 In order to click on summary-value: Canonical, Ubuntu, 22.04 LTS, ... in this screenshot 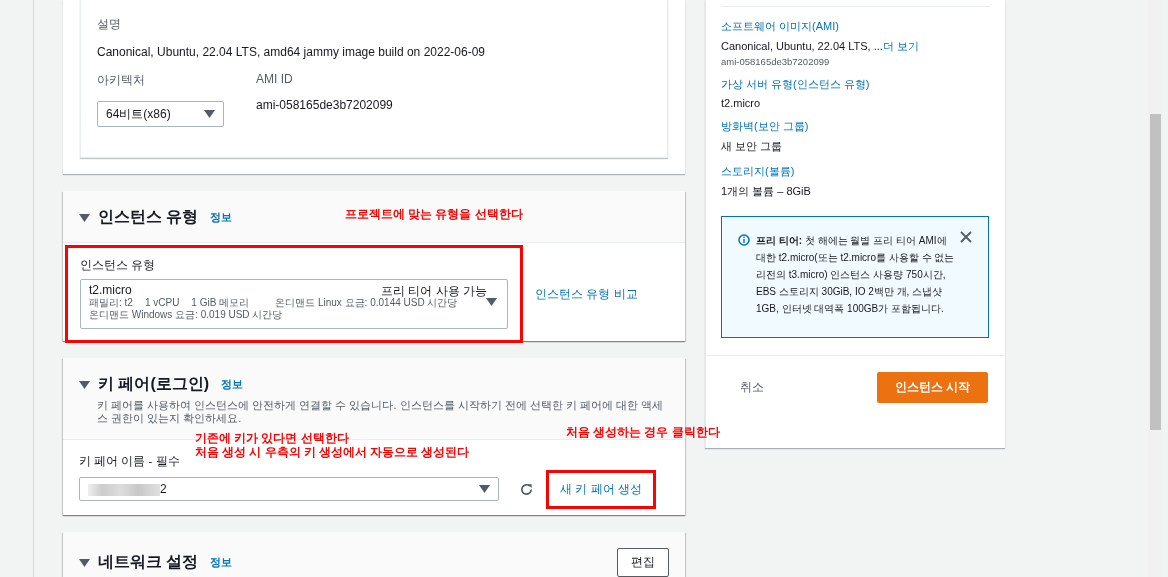, I will do `click(802, 46)`.